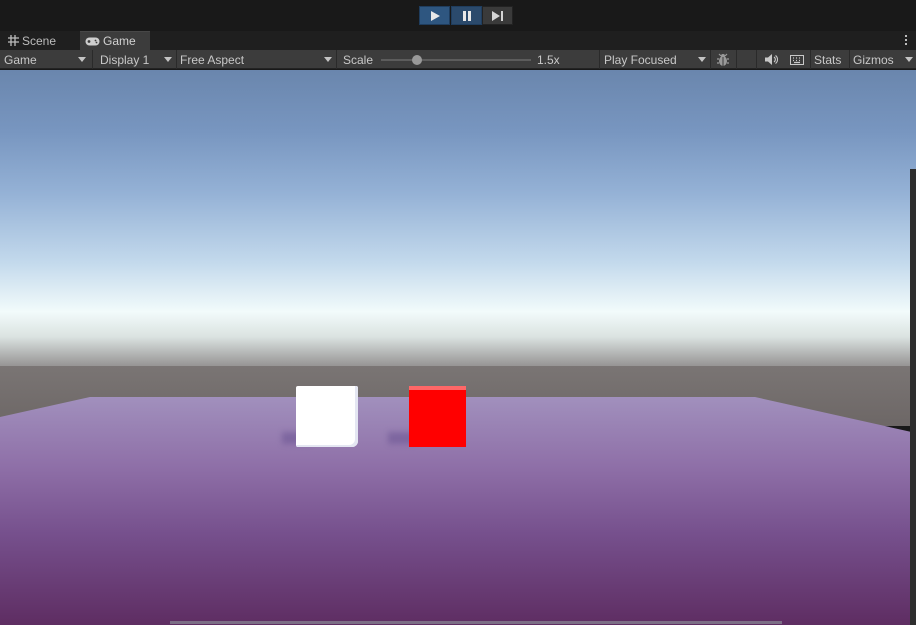 Image resolution: width=916 pixels, height=625 pixels. I want to click on display-dropdown: Display 1, so click(136, 59).